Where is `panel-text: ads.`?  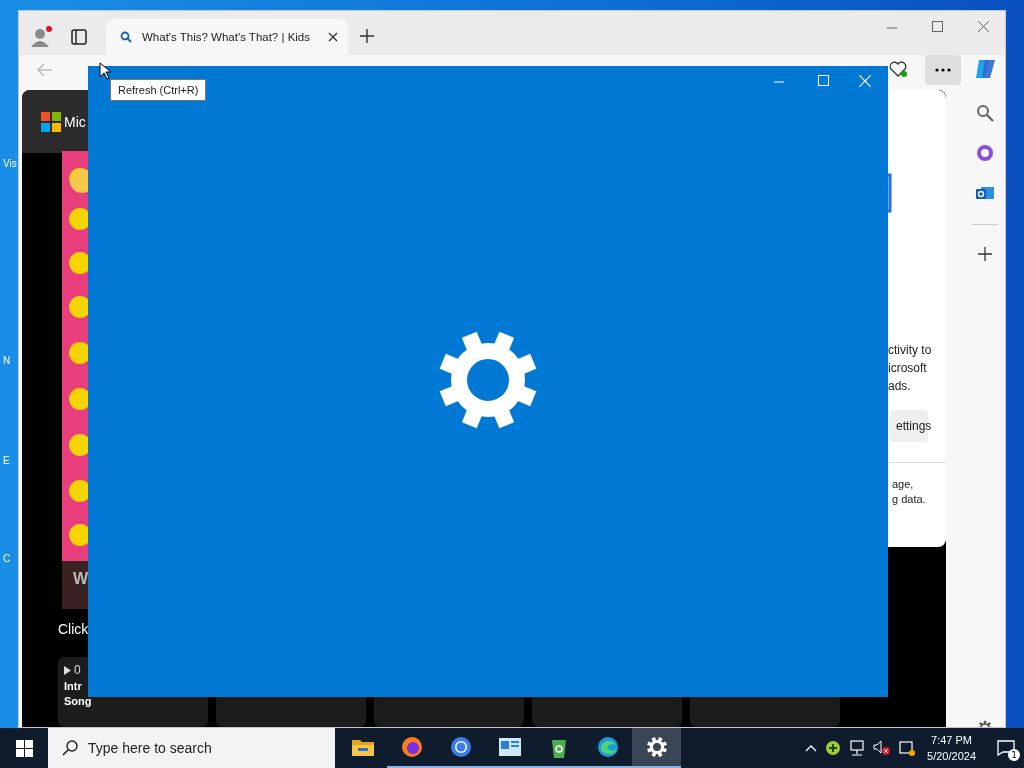 panel-text: ads. is located at coordinates (900, 386).